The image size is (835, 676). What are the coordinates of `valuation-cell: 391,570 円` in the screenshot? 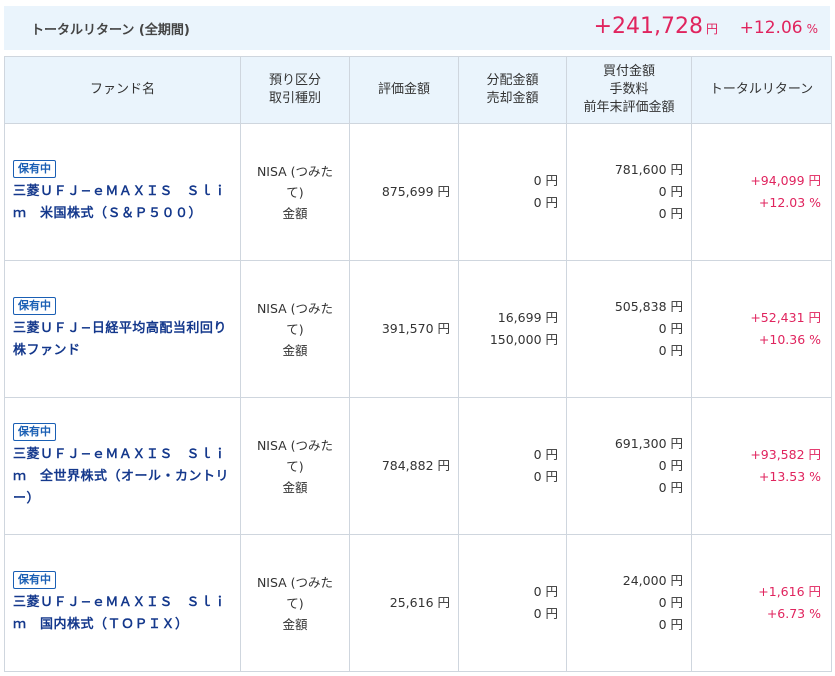 It's located at (404, 329).